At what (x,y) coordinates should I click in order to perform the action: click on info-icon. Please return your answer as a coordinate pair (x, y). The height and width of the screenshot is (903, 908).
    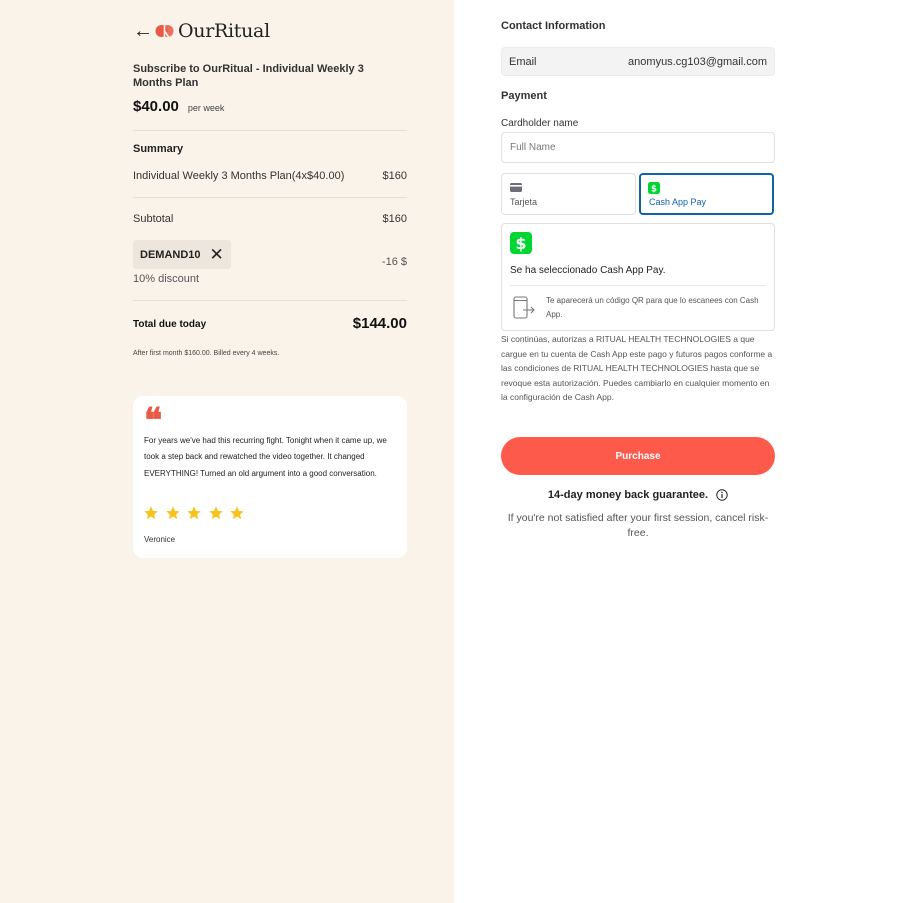
    Looking at the image, I should click on (722, 495).